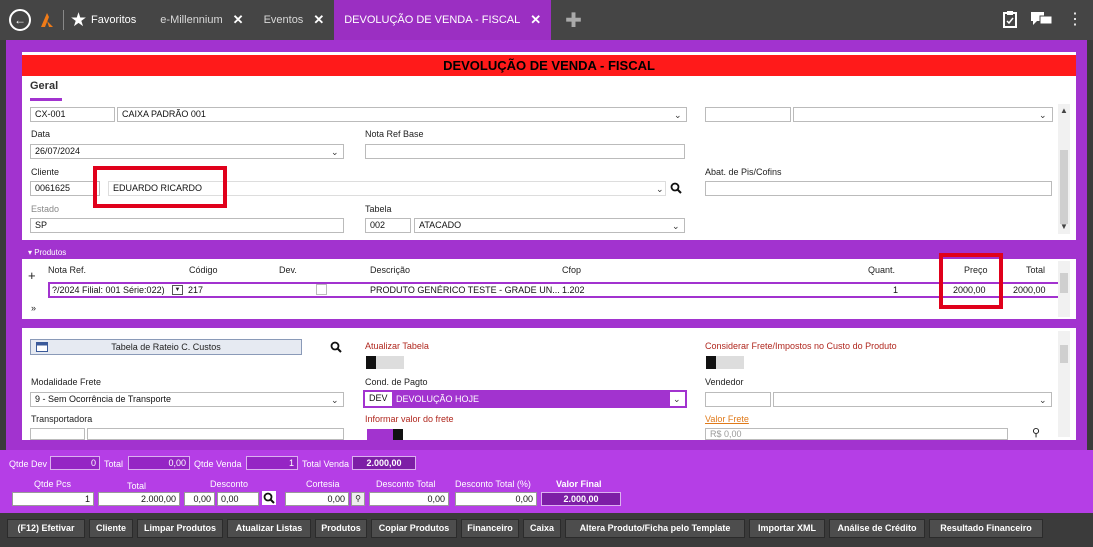  I want to click on vendedor-code-field, so click(738, 399).